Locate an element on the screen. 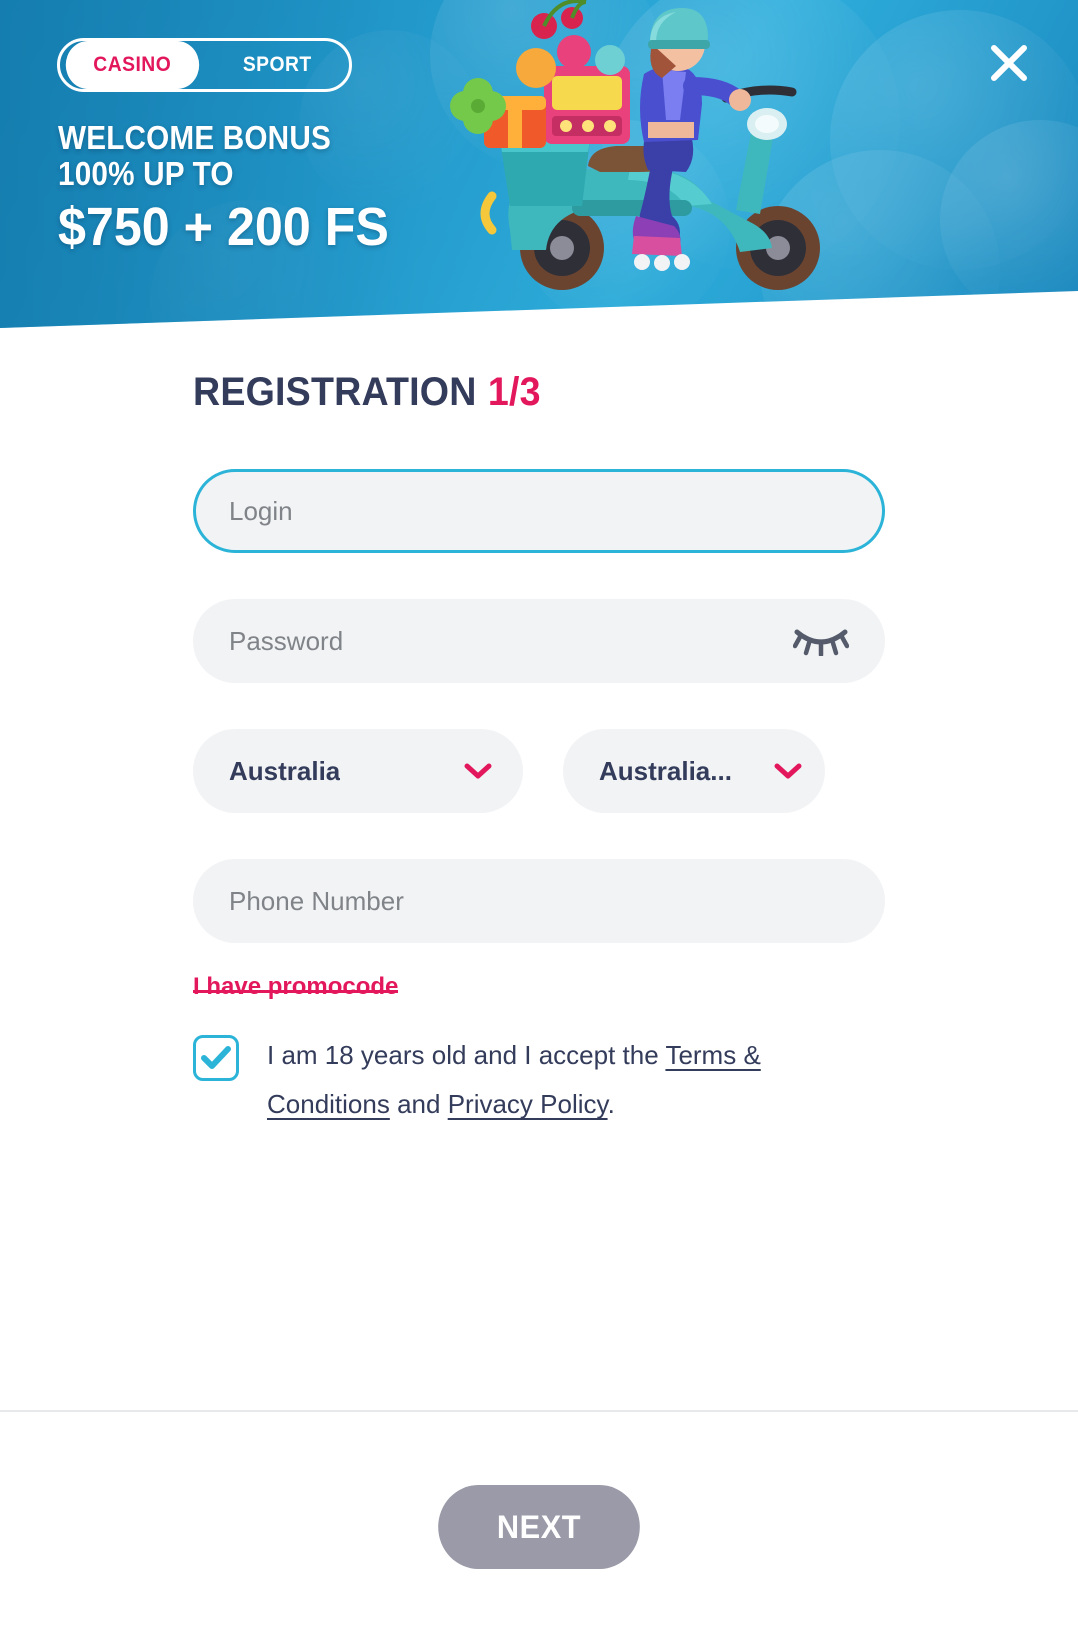 This screenshot has width=1078, height=1642. page-title: REGISTRATION 1/3 is located at coordinates (518, 392).